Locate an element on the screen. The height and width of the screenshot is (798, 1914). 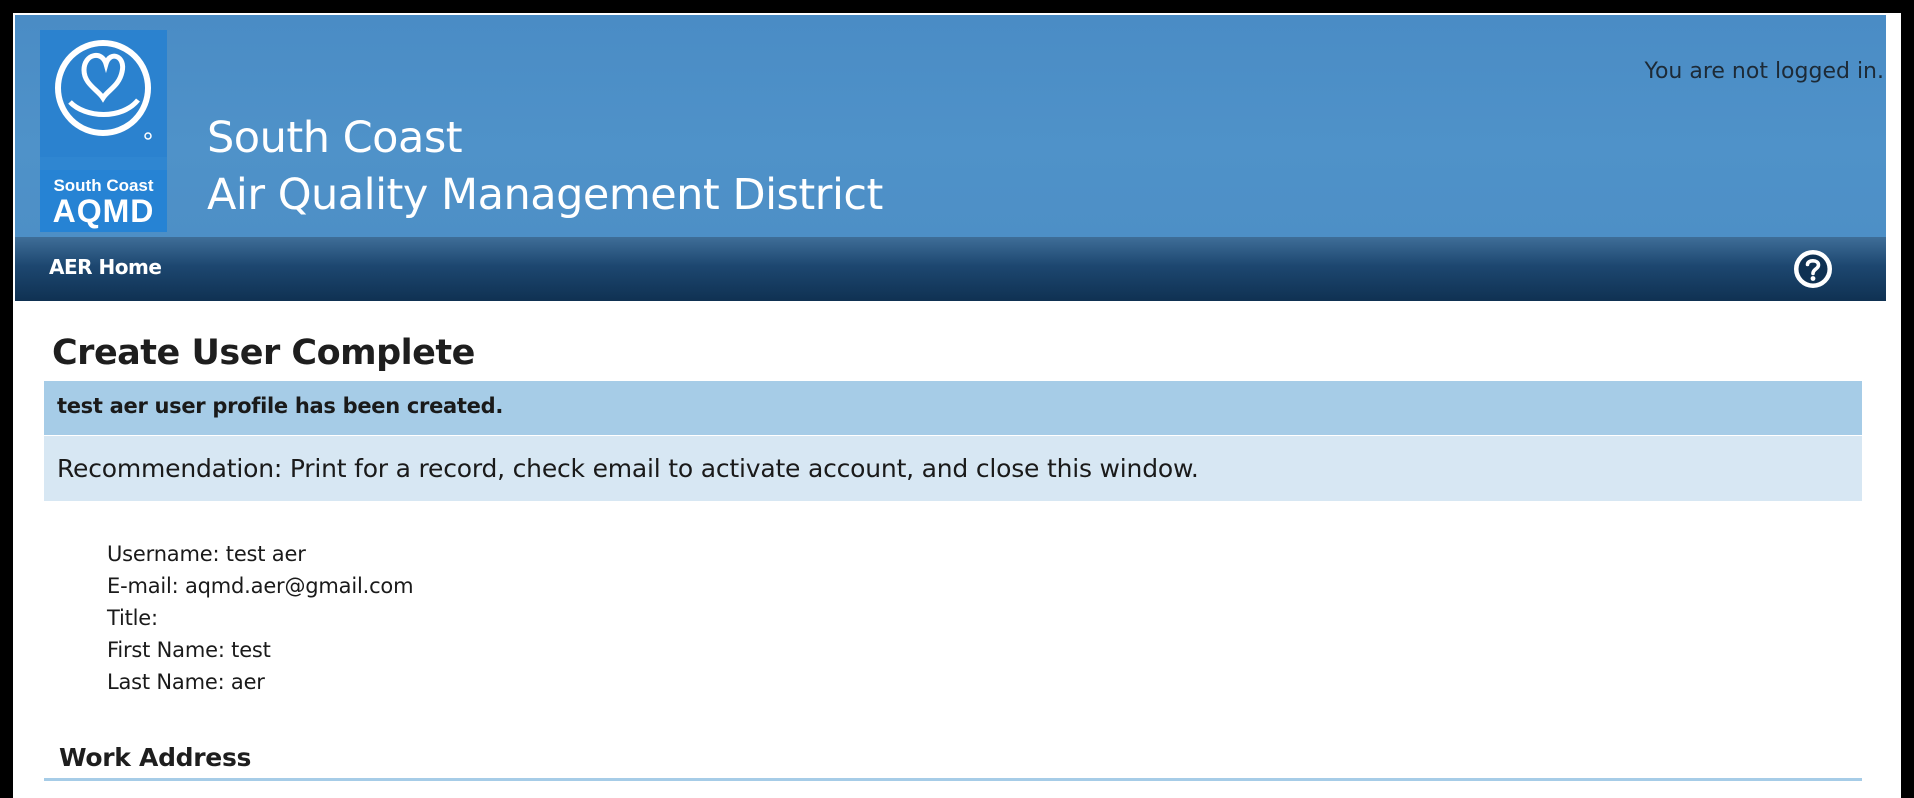
org-name-line2: Air Quality Management District is located at coordinates (545, 195).